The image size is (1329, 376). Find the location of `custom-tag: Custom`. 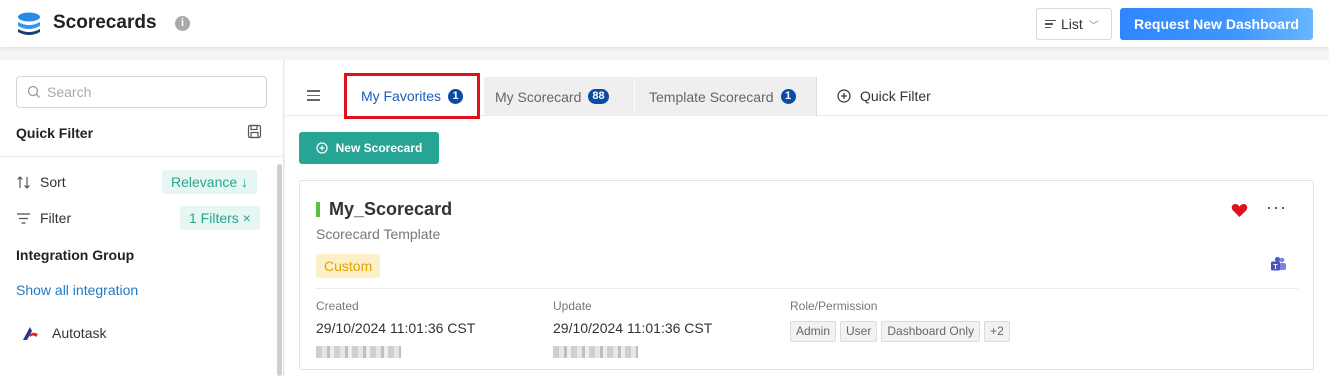

custom-tag: Custom is located at coordinates (348, 266).